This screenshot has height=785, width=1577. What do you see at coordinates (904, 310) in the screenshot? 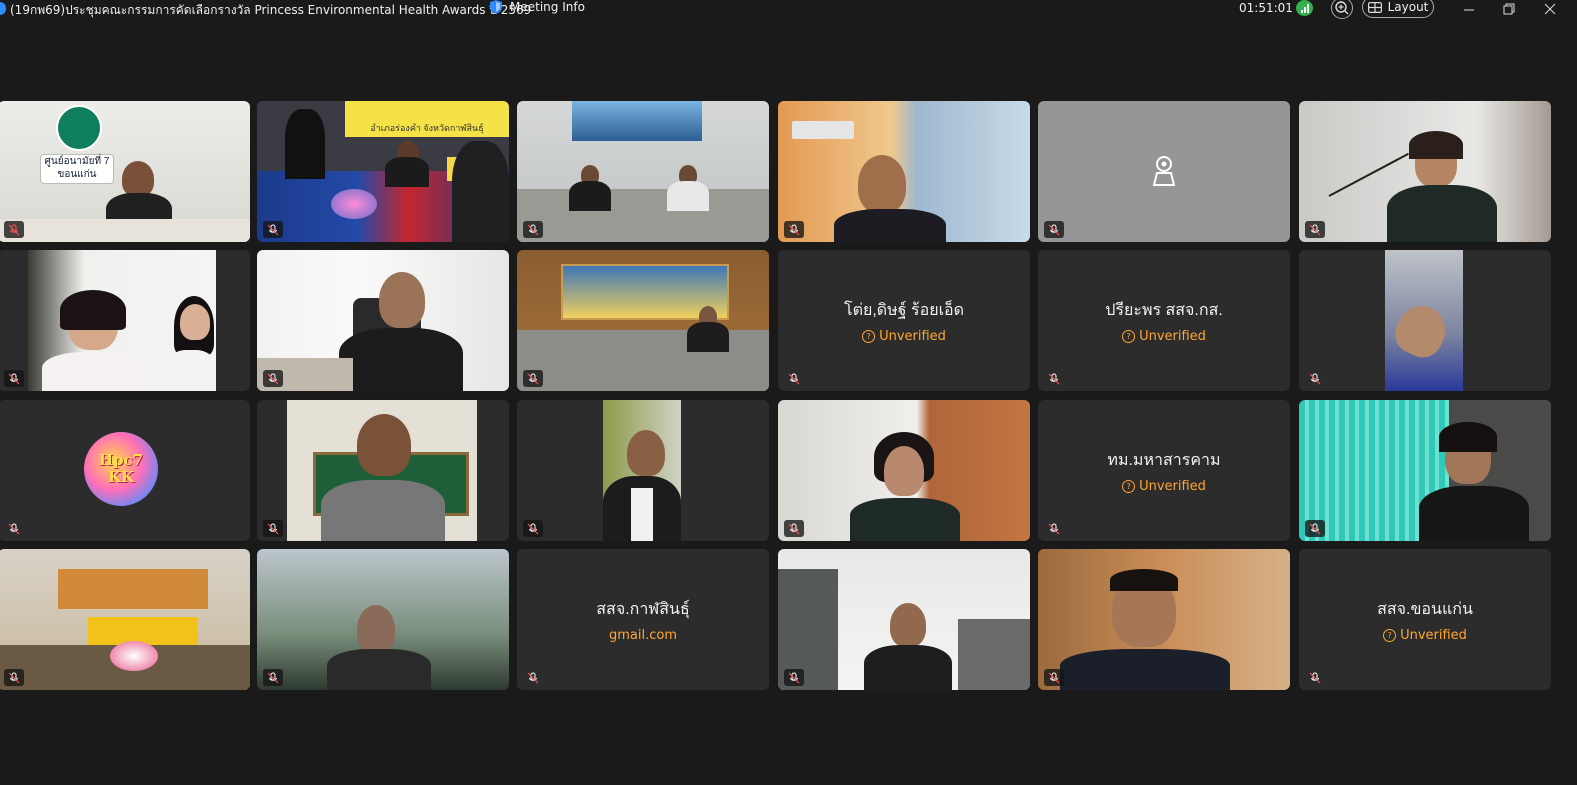
I see `participant-name: โต่ย,ดิษฐ์ ร้อยเอ็ด` at bounding box center [904, 310].